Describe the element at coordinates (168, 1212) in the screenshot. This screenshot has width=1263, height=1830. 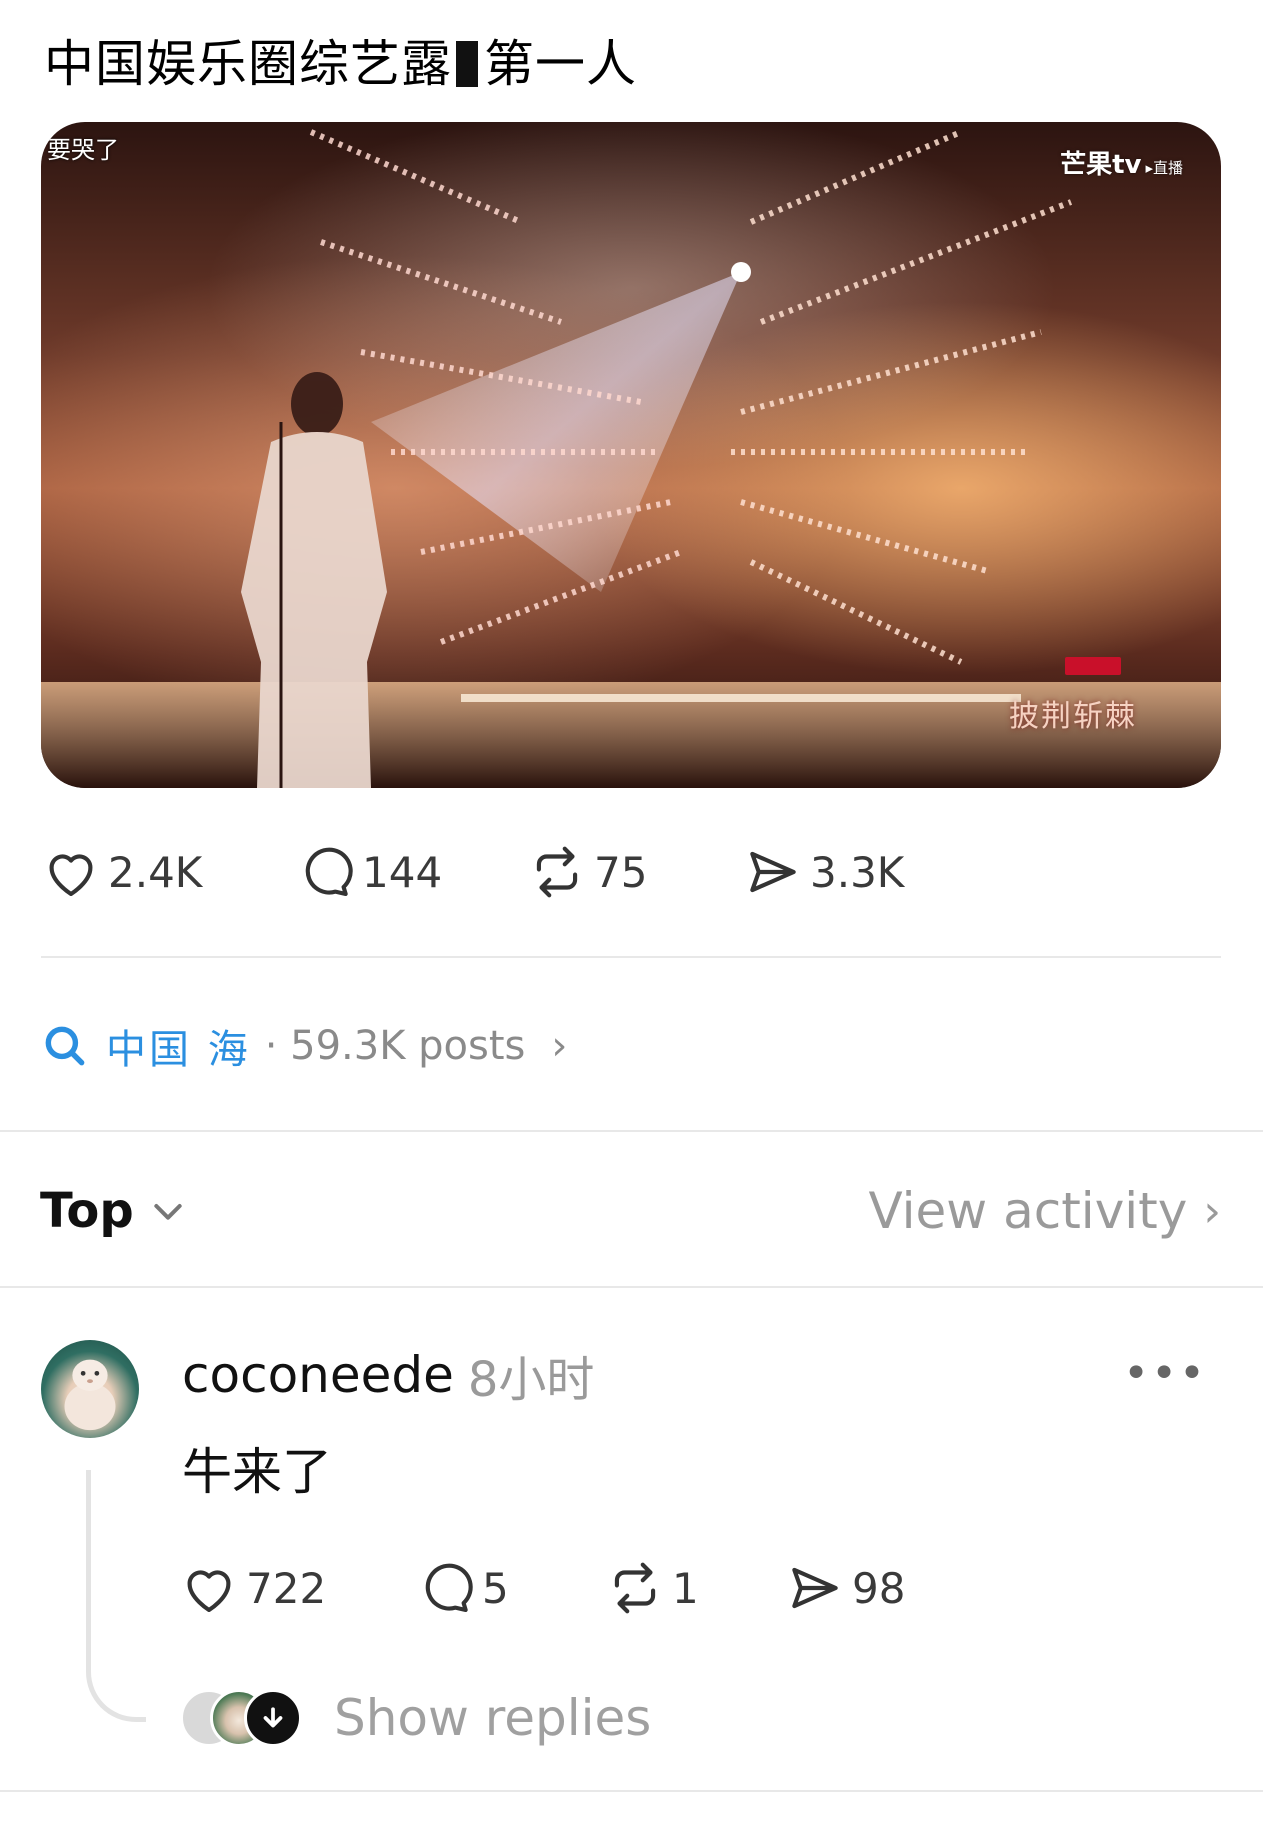
I see `chevron-down-icon` at that location.